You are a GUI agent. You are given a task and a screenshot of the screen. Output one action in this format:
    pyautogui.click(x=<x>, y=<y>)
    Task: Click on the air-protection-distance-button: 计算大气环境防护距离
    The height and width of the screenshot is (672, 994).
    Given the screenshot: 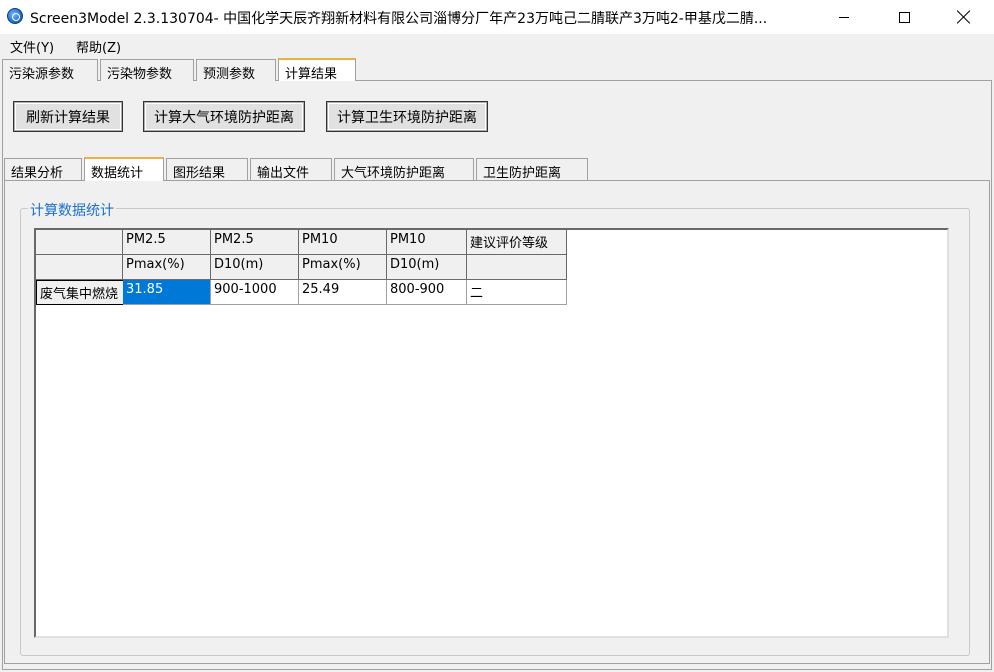 What is the action you would take?
    pyautogui.click(x=224, y=116)
    